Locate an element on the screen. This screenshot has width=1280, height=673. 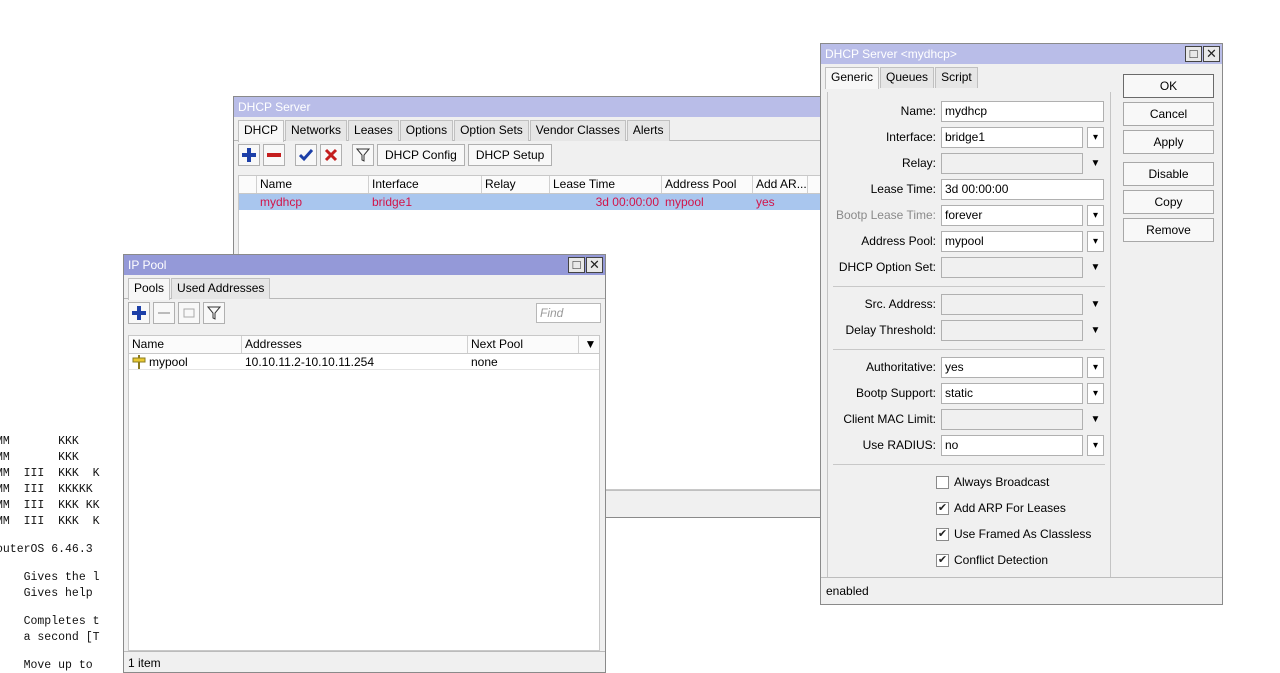
use-radius-dropdown: ▾ is located at coordinates (1095, 445).